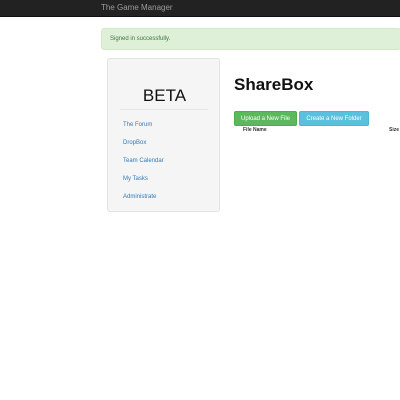  I want to click on column-header-size: Size, so click(394, 130).